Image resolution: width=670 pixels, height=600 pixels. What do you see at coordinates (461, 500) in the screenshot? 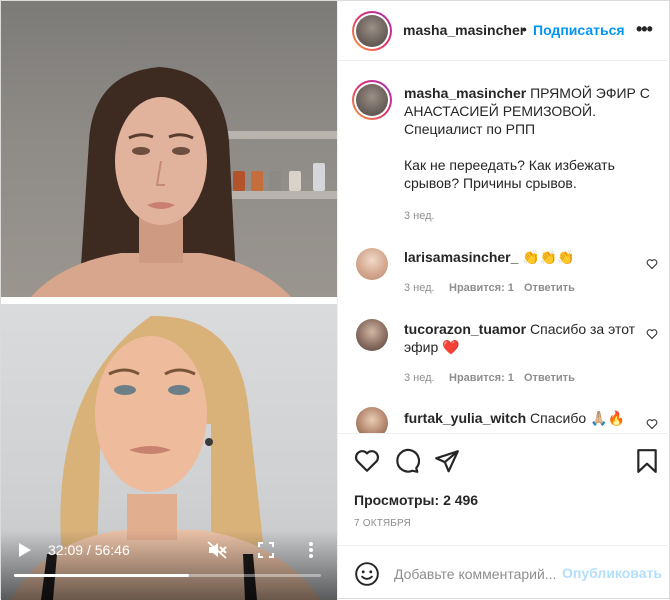
I see `views-value: 2 496` at bounding box center [461, 500].